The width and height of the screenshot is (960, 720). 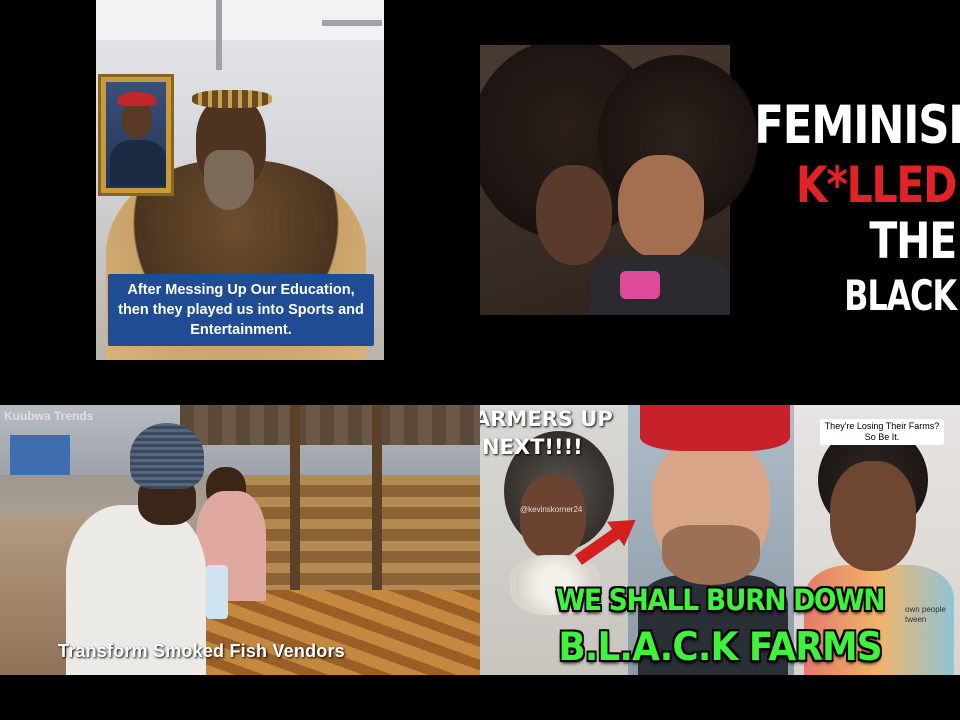 What do you see at coordinates (546, 419) in the screenshot?
I see `panel1-heading-line: ARMERS UP` at bounding box center [546, 419].